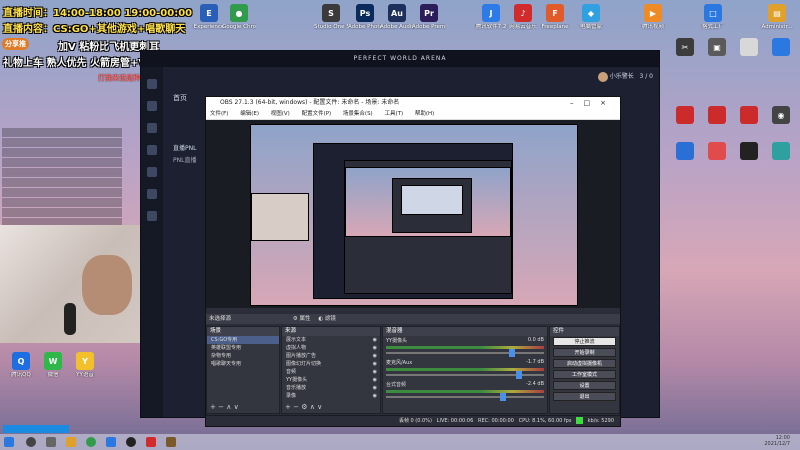 The height and width of the screenshot is (450, 800). I want to click on desktop-icon: ▣, so click(717, 48).